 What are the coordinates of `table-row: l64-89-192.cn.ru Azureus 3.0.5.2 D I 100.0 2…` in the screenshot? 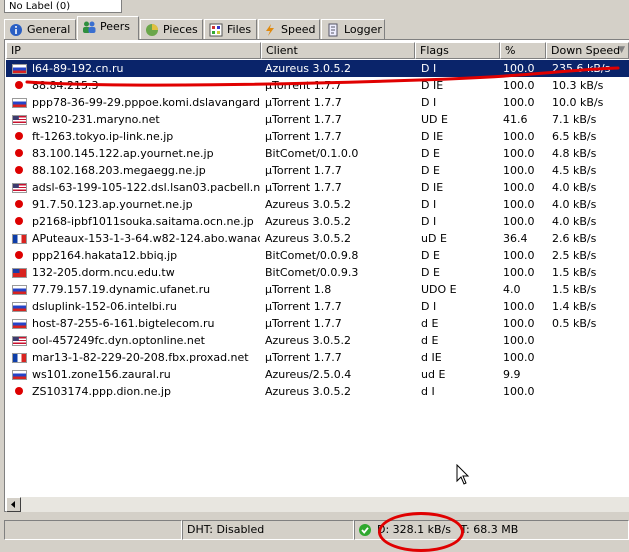 It's located at (317, 68).